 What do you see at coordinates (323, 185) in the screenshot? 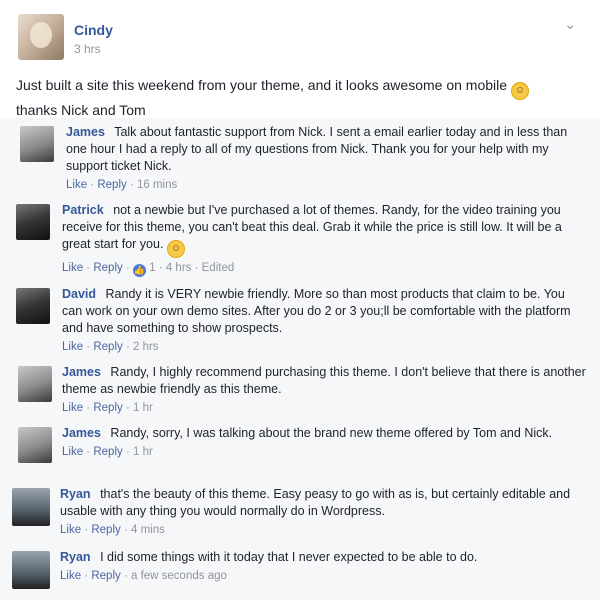
I see `comment-actions: Like · Reply · 16 mins` at bounding box center [323, 185].